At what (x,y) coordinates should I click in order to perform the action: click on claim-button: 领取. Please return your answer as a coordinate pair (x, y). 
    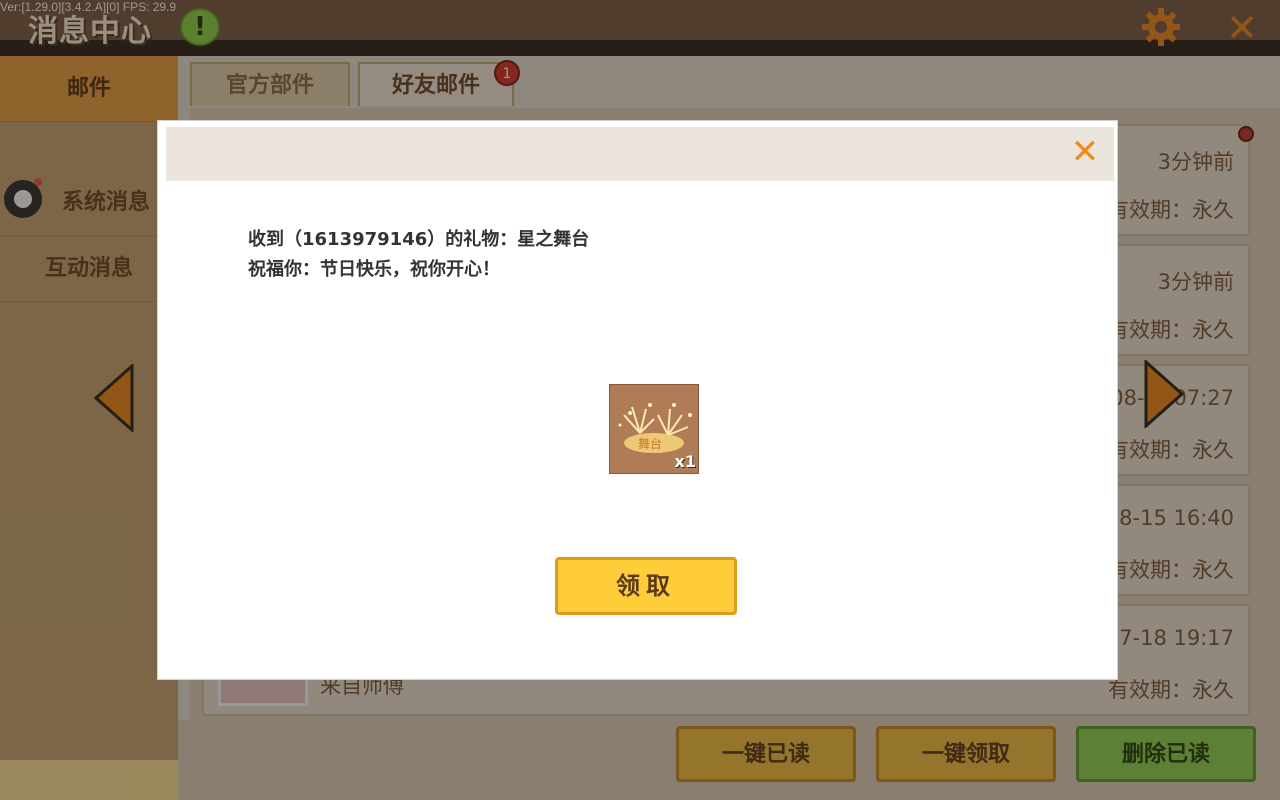
    Looking at the image, I should click on (646, 586).